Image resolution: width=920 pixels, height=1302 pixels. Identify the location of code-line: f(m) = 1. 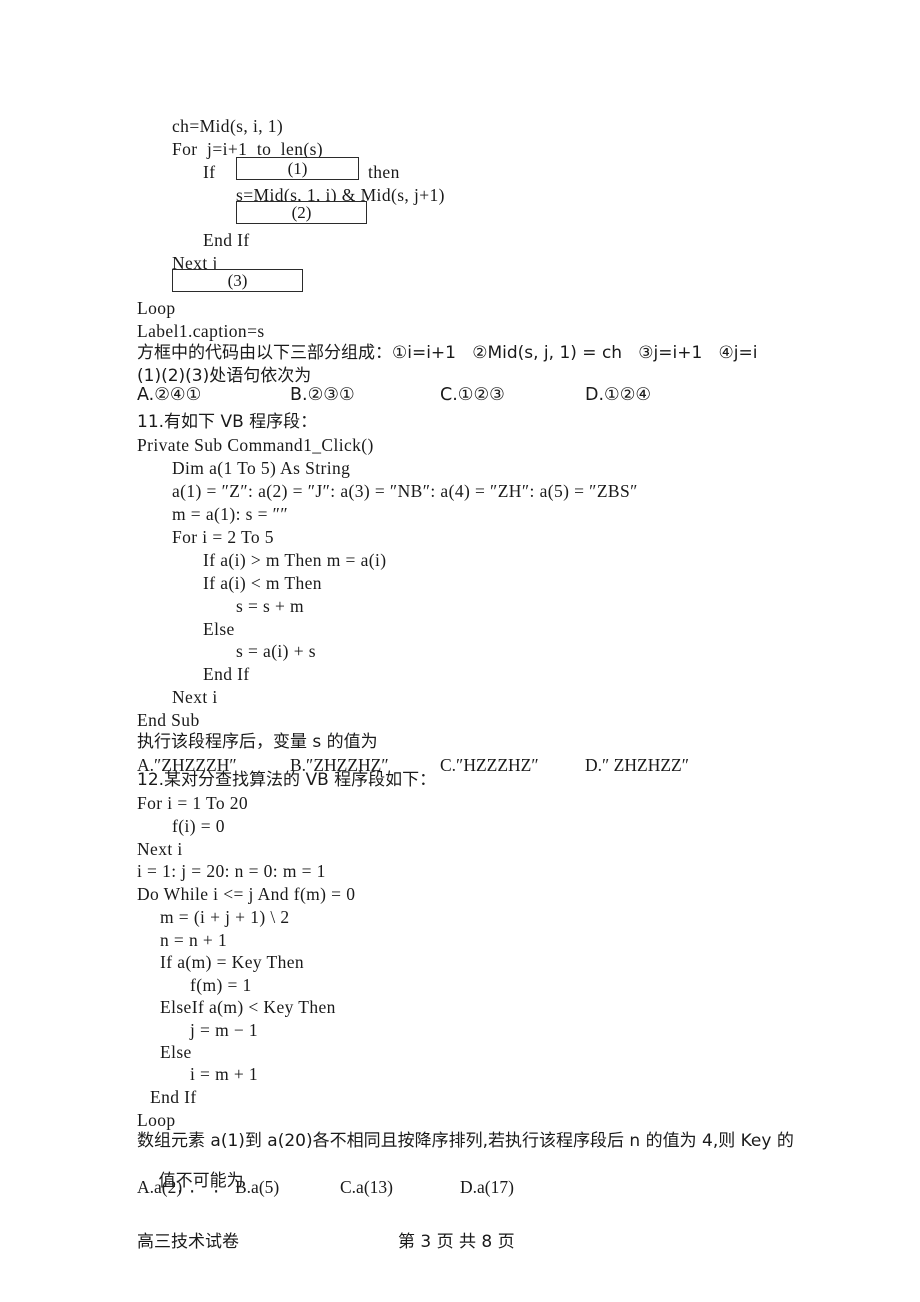
(221, 985).